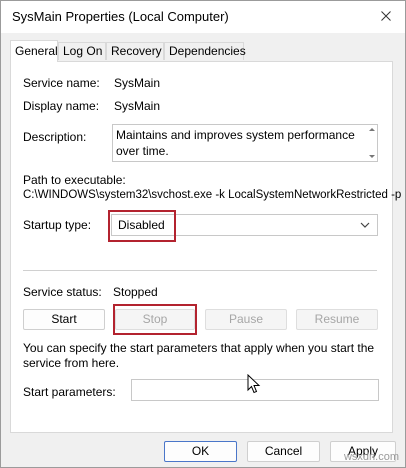 The width and height of the screenshot is (406, 468). Describe the element at coordinates (137, 83) in the screenshot. I see `service-name-value: SysMain` at that location.